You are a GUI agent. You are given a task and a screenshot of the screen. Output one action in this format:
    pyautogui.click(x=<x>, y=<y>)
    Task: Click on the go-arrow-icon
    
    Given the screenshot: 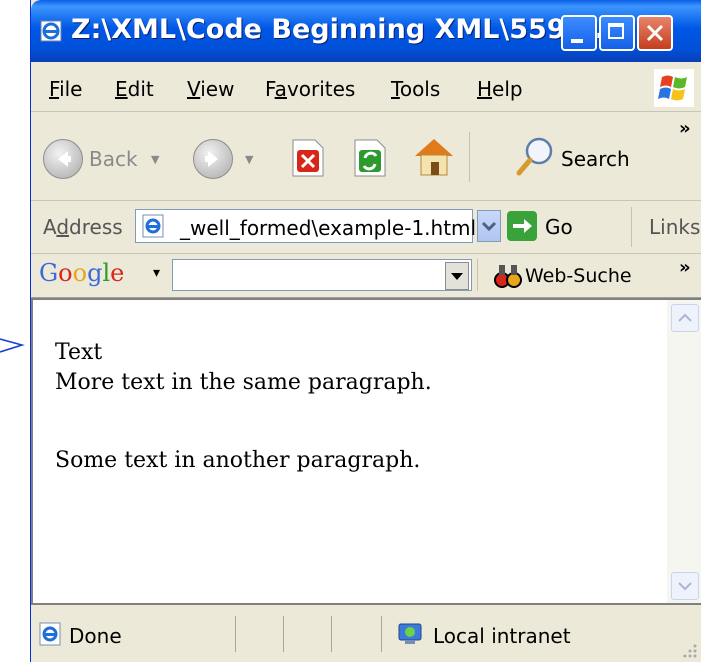 What is the action you would take?
    pyautogui.click(x=522, y=226)
    